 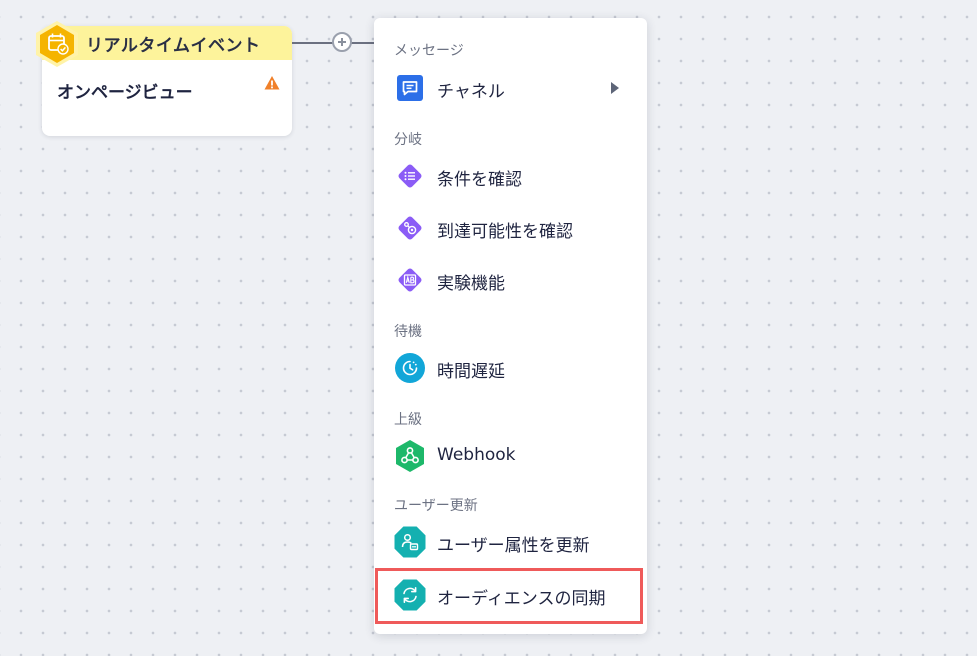 I want to click on menu-item-label: Webhook, so click(x=476, y=455).